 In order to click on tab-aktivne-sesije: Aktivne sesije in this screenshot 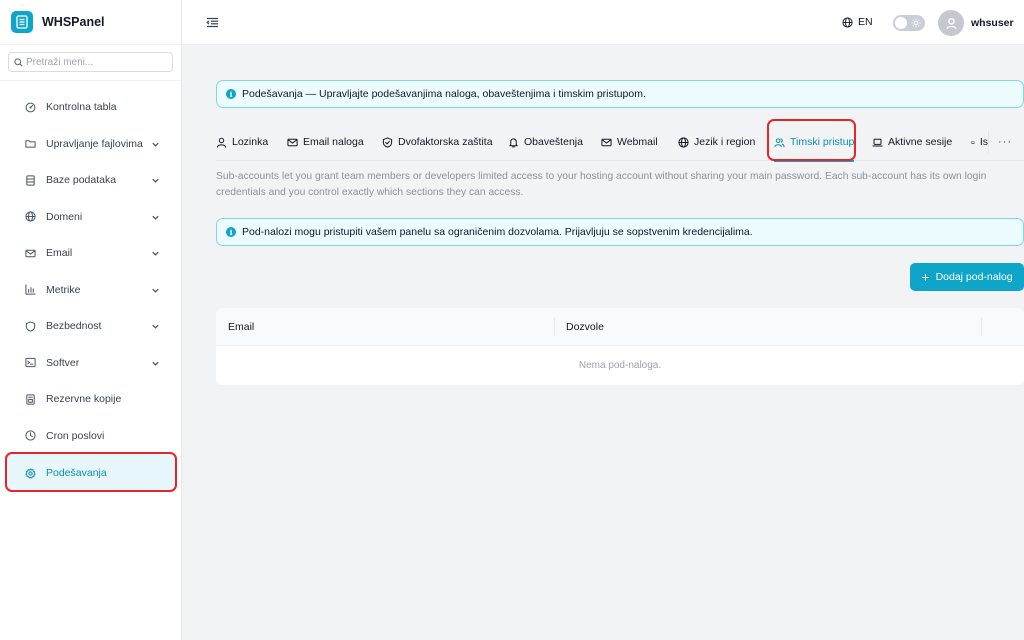, I will do `click(912, 142)`.